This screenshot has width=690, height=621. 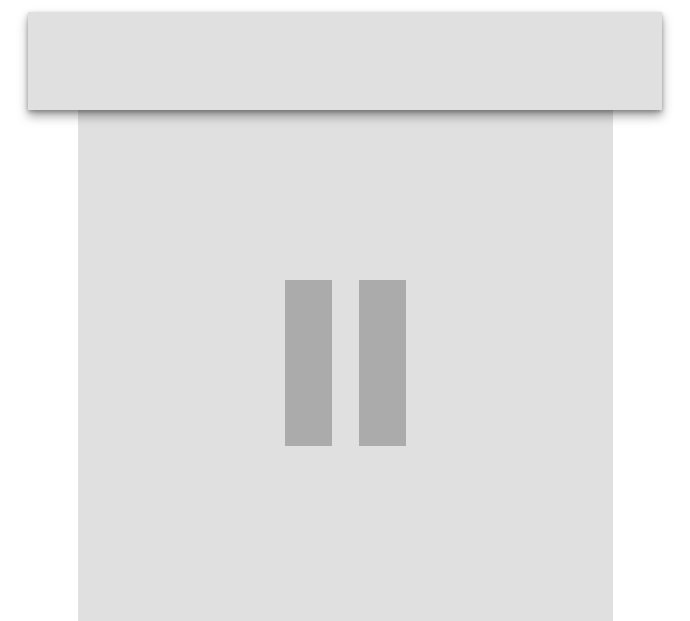 I want to click on trash-bin-slot-right, so click(x=382, y=363).